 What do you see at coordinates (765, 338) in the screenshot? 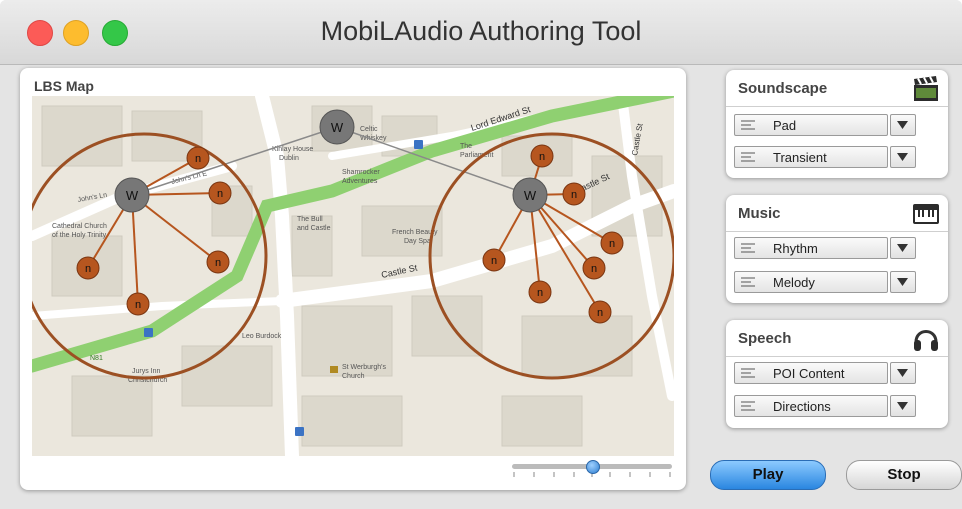
I see `speech-title: Speech` at bounding box center [765, 338].